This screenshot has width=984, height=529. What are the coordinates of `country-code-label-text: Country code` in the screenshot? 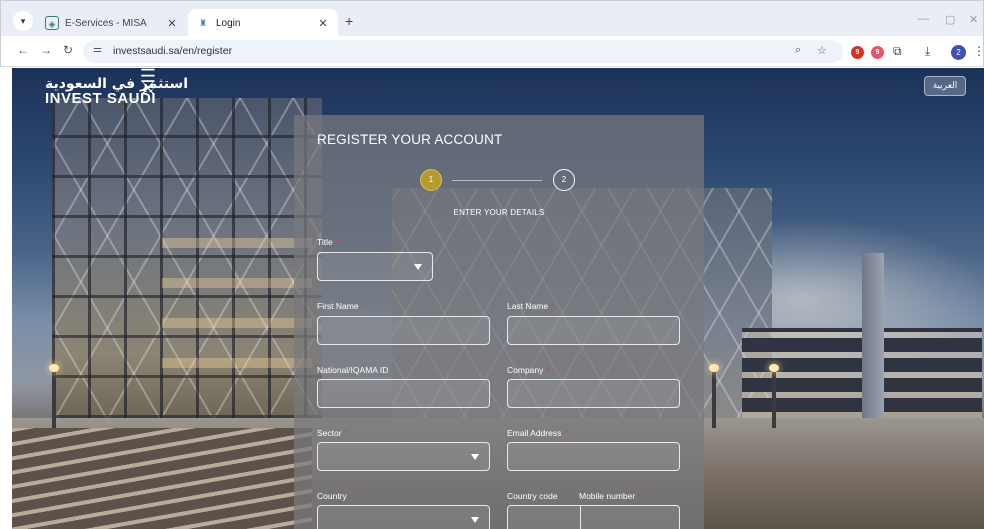 It's located at (532, 496).